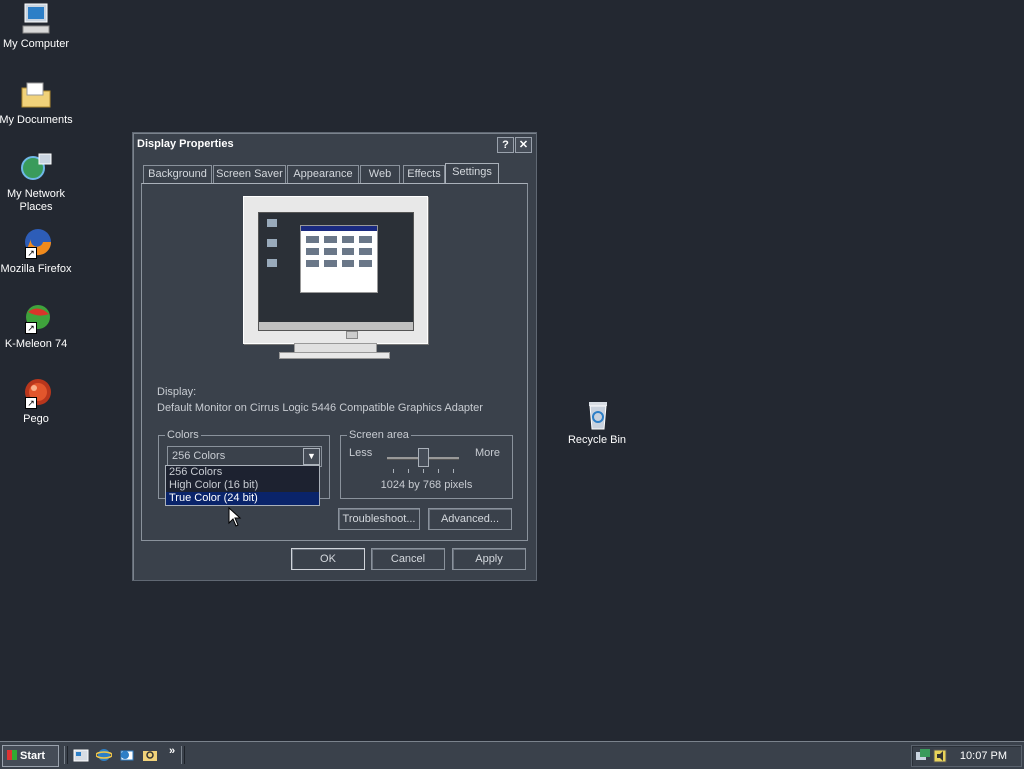 The width and height of the screenshot is (1024, 769). What do you see at coordinates (311, 456) in the screenshot?
I see `chevron-down-icon: ▼` at bounding box center [311, 456].